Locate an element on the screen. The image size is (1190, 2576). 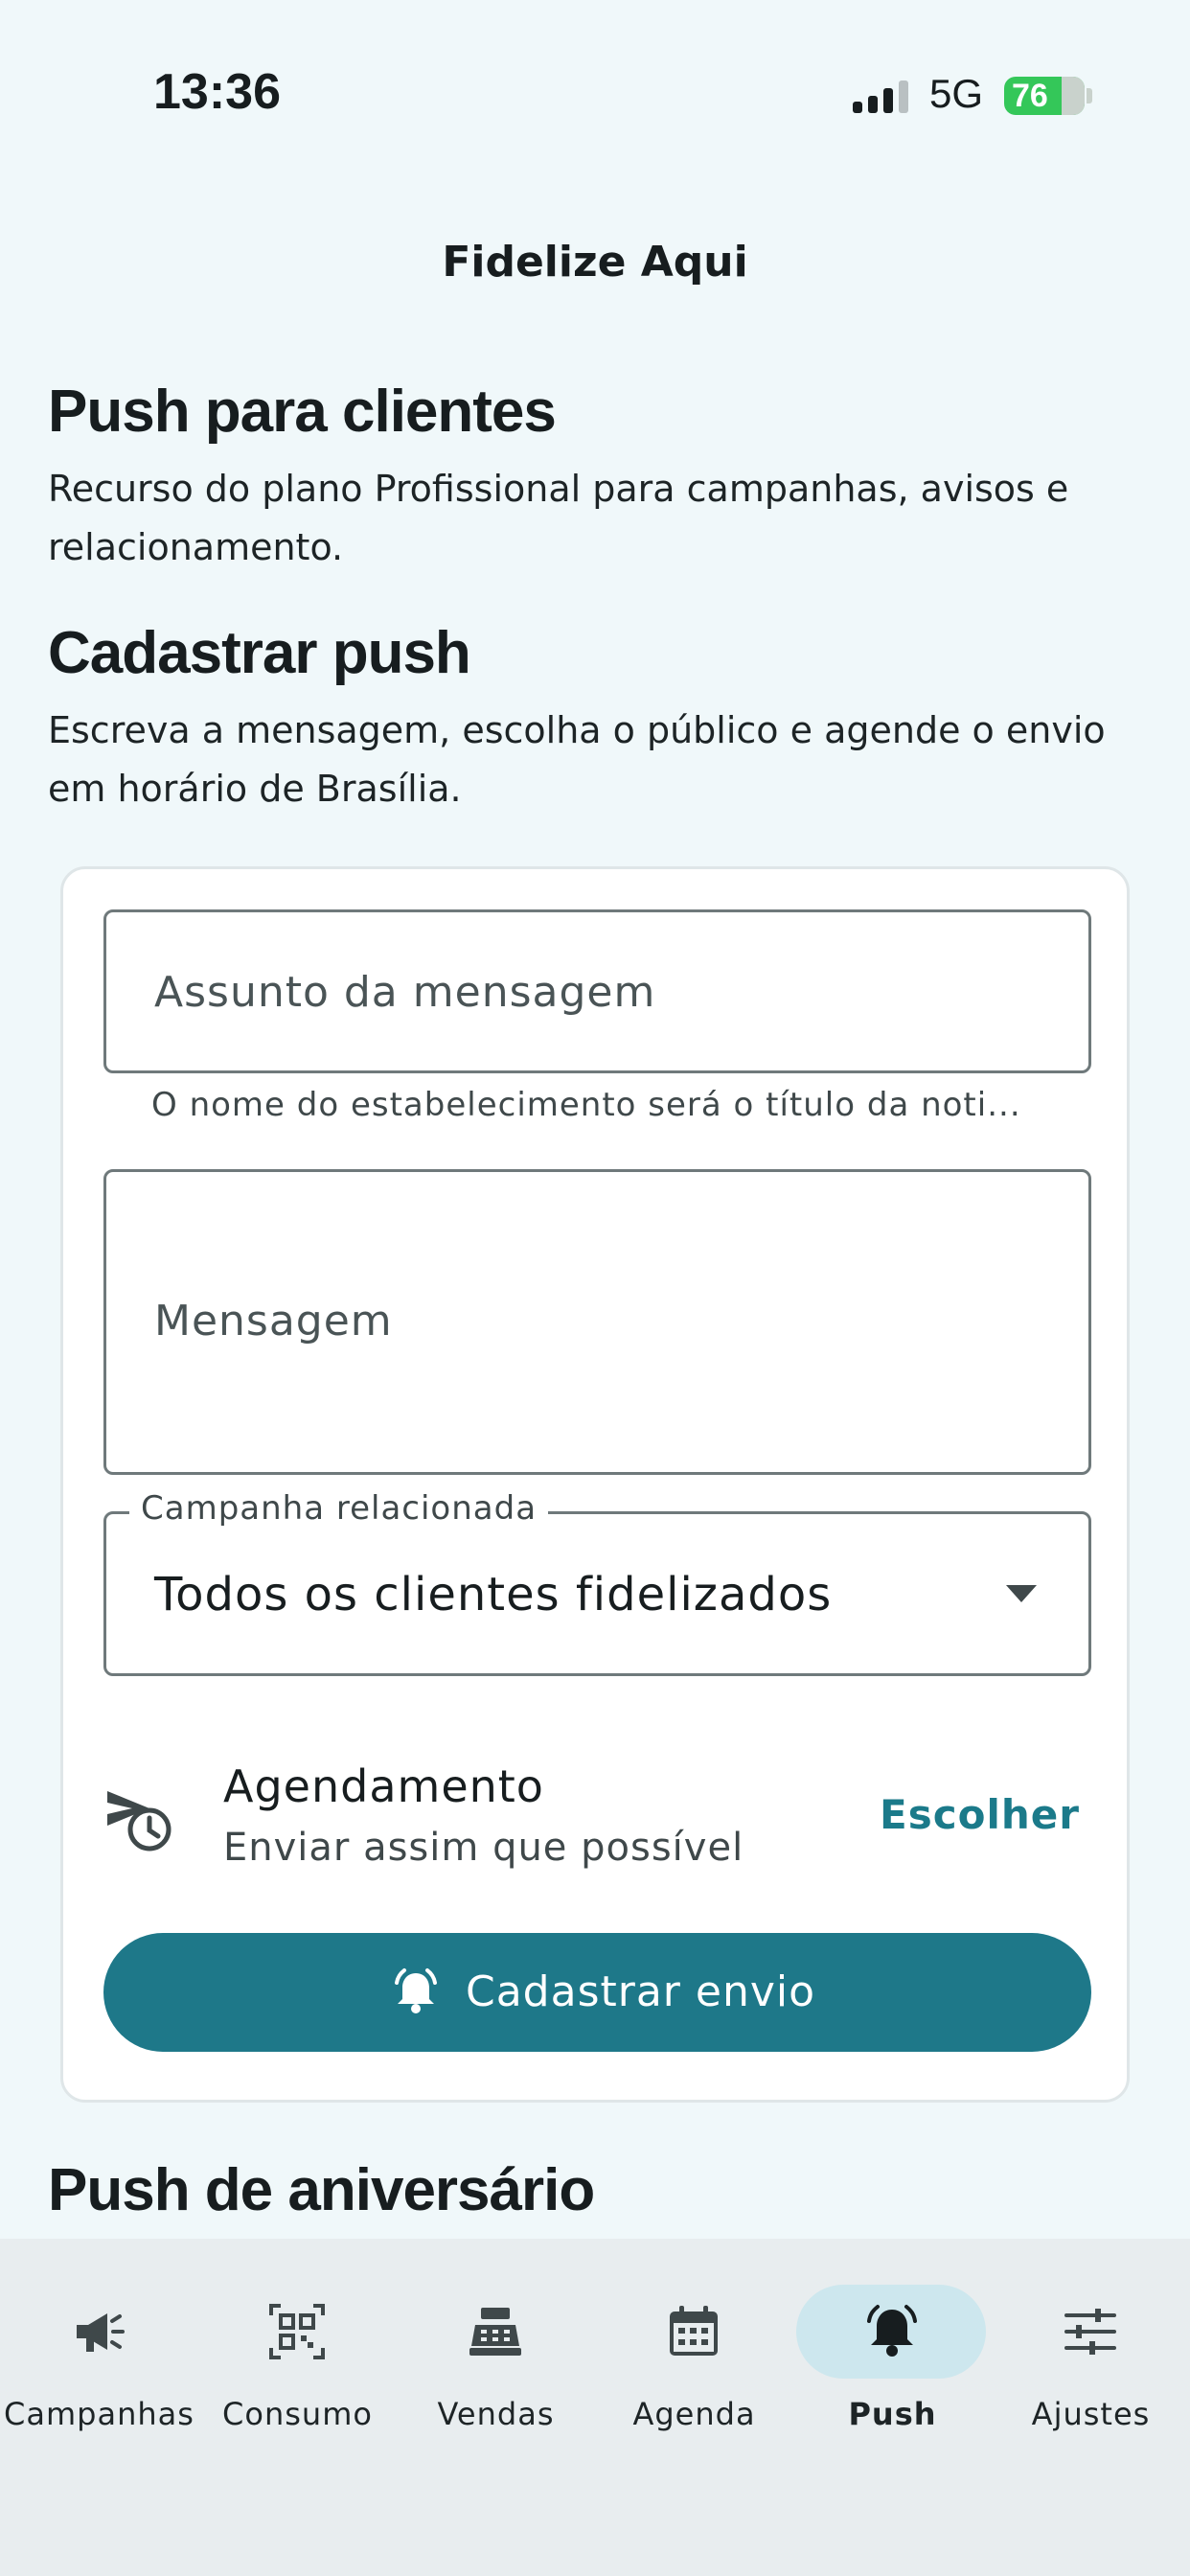
signal-icon is located at coordinates (881, 96).